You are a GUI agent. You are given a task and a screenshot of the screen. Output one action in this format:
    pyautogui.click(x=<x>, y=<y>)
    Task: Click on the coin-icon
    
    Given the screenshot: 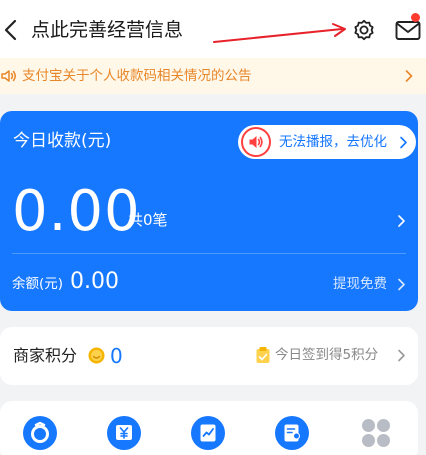 What is the action you would take?
    pyautogui.click(x=96, y=355)
    